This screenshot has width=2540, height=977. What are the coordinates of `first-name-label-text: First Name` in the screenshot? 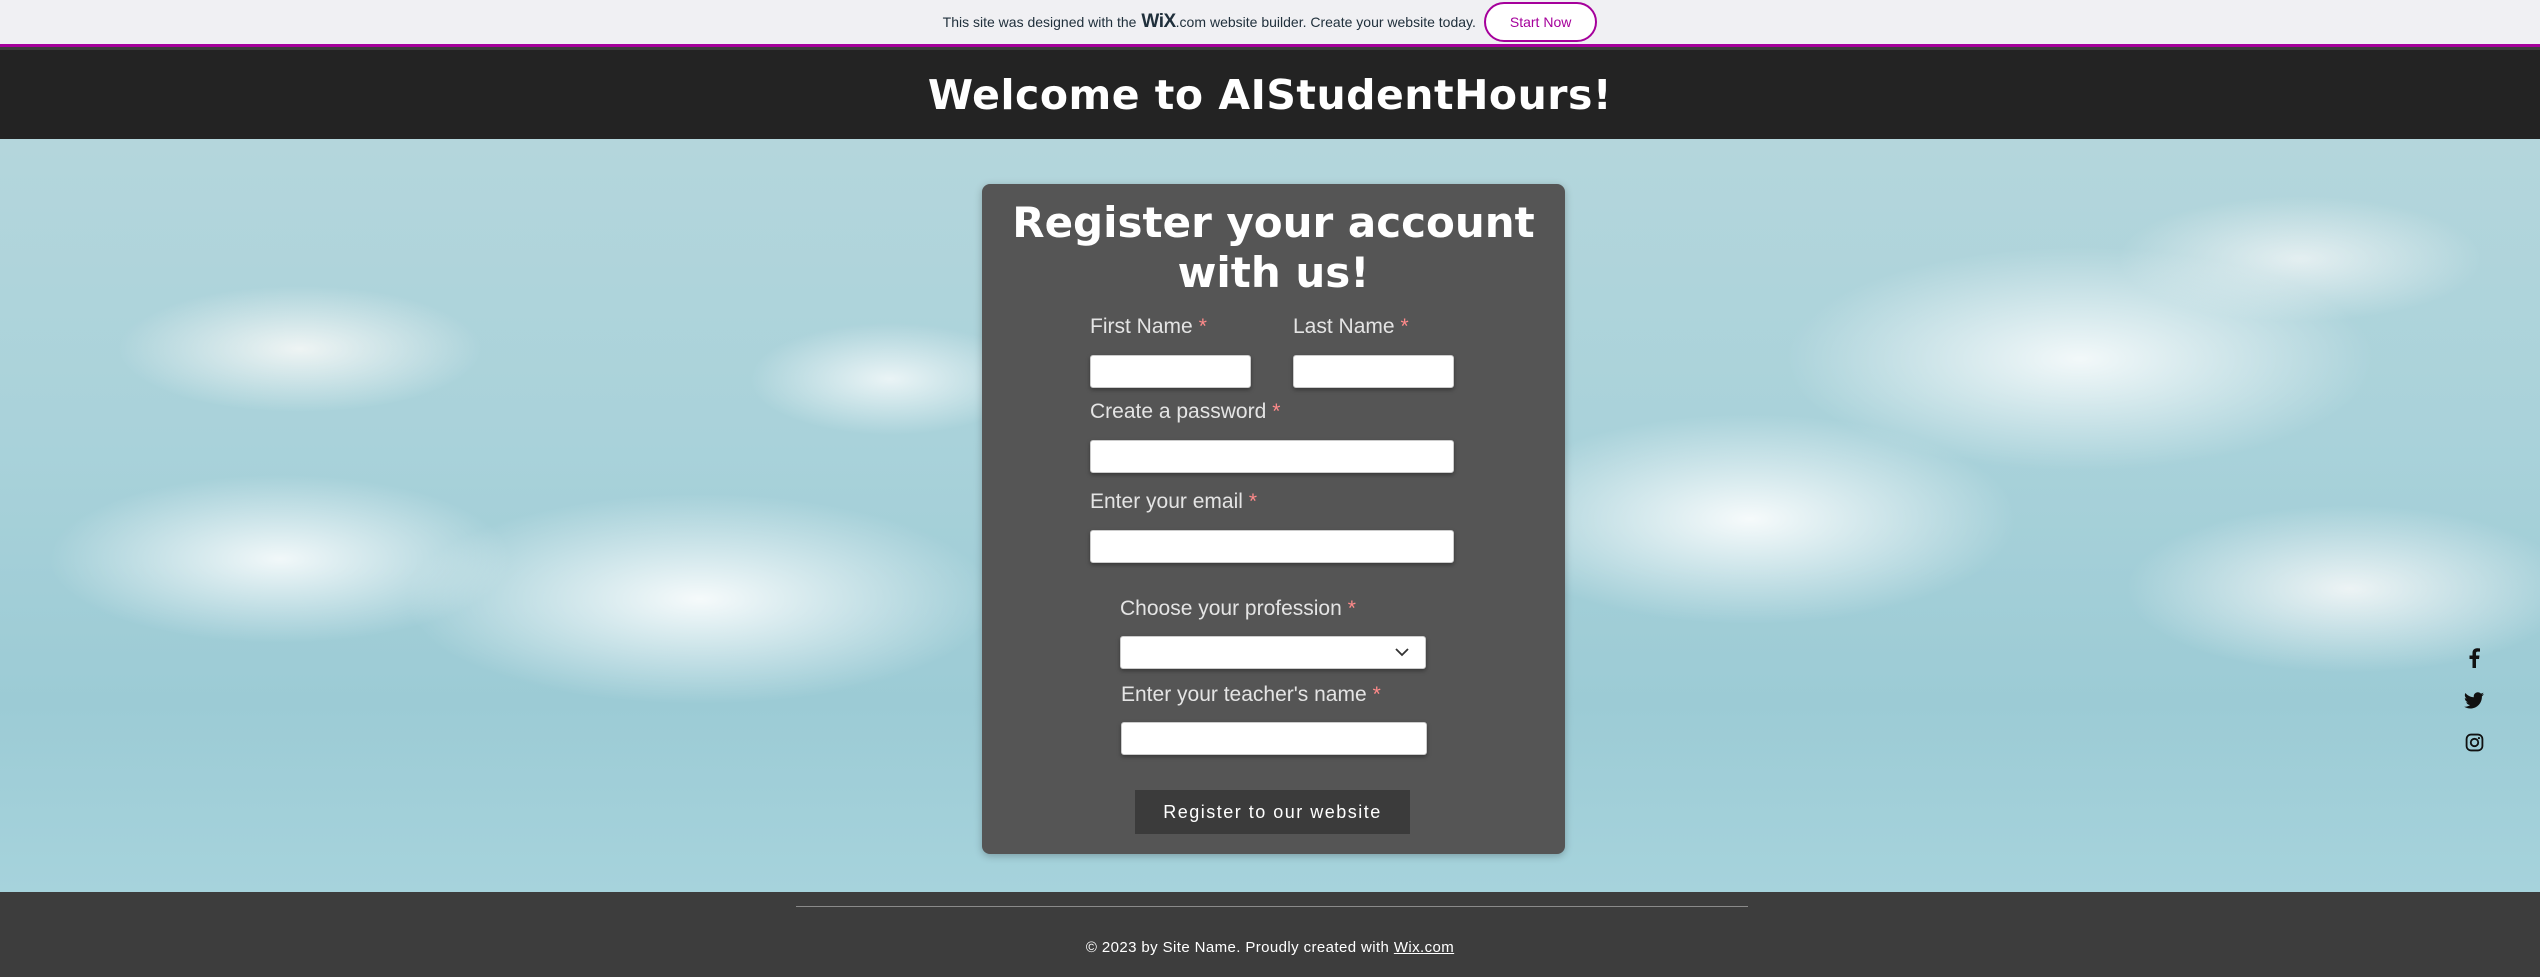 It's located at (1141, 326).